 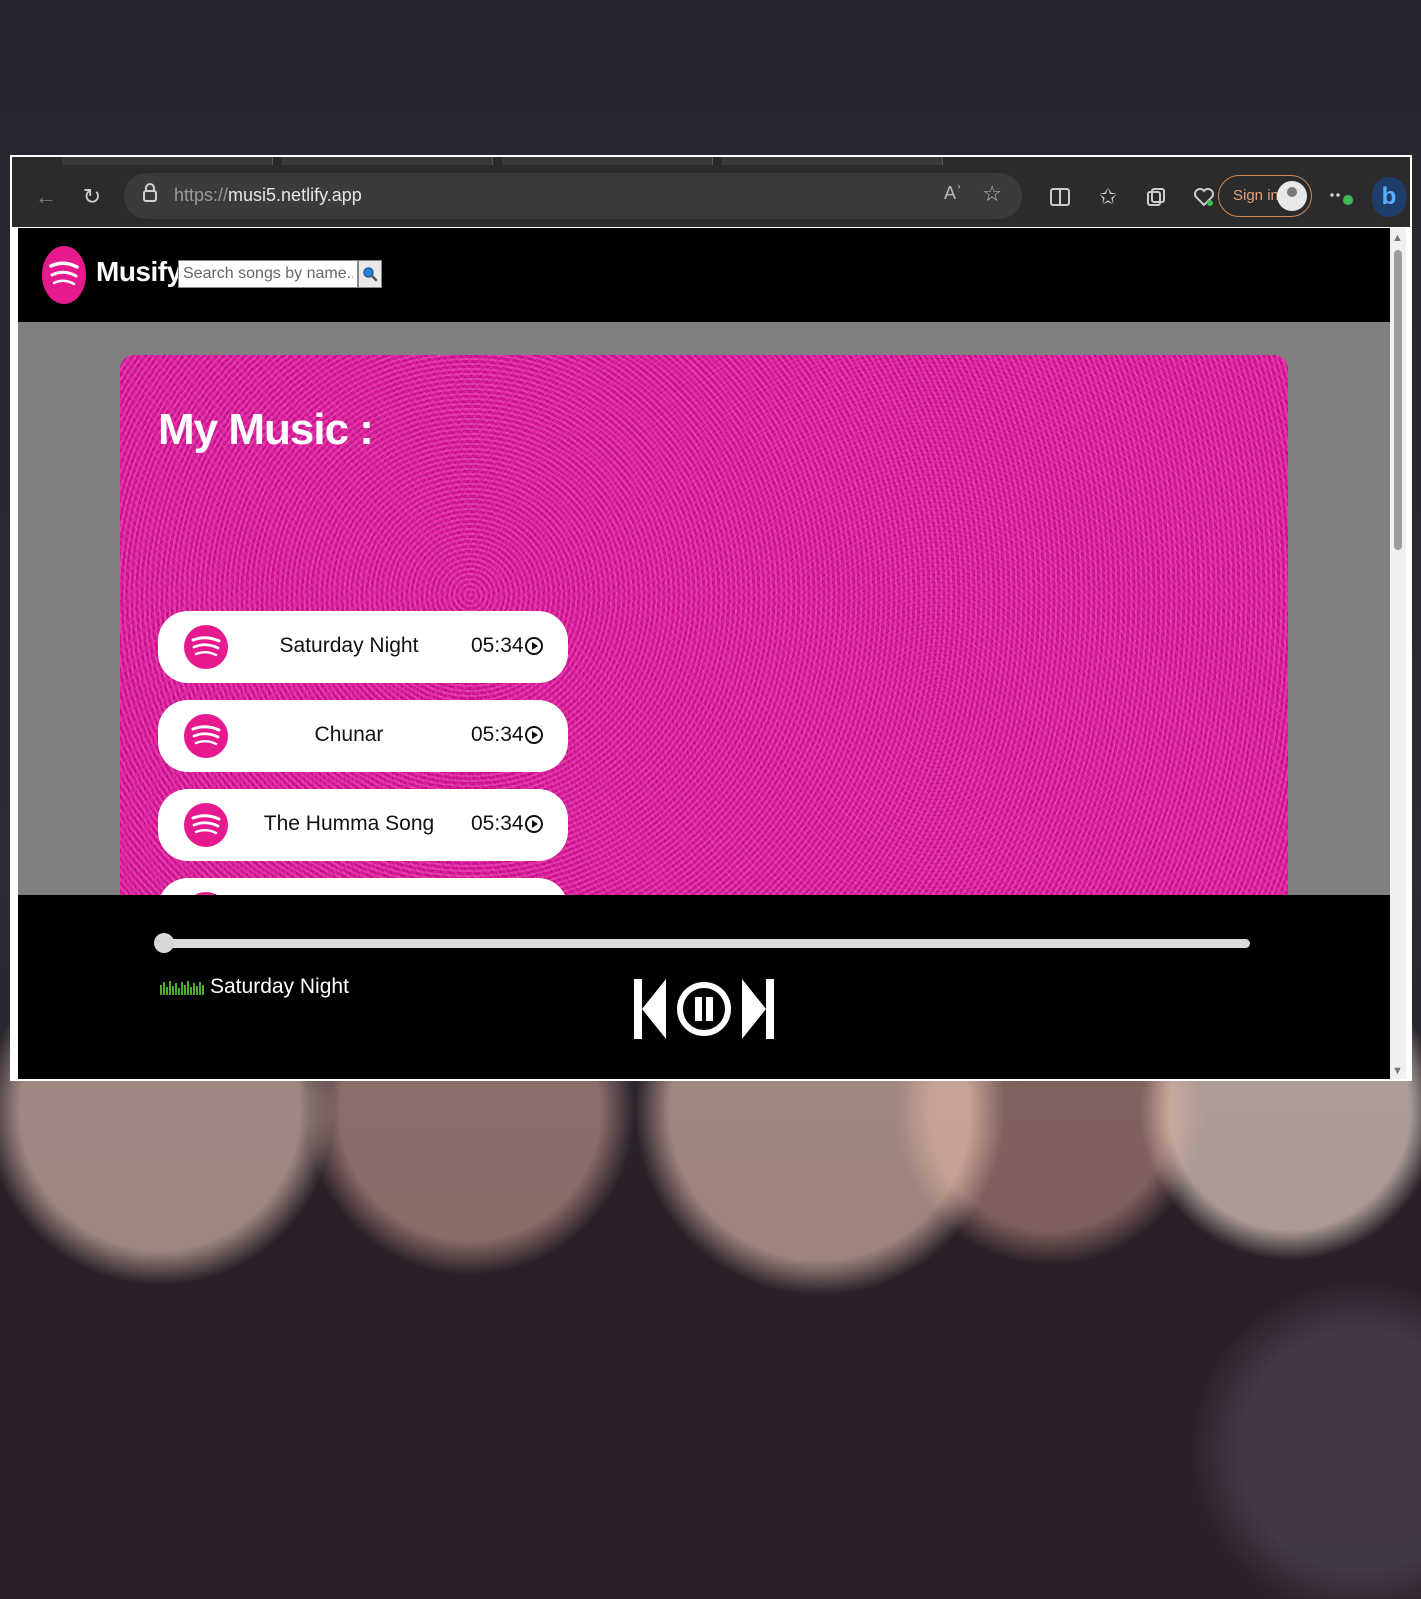 I want to click on now-playing: Saturday Night, so click(x=254, y=987).